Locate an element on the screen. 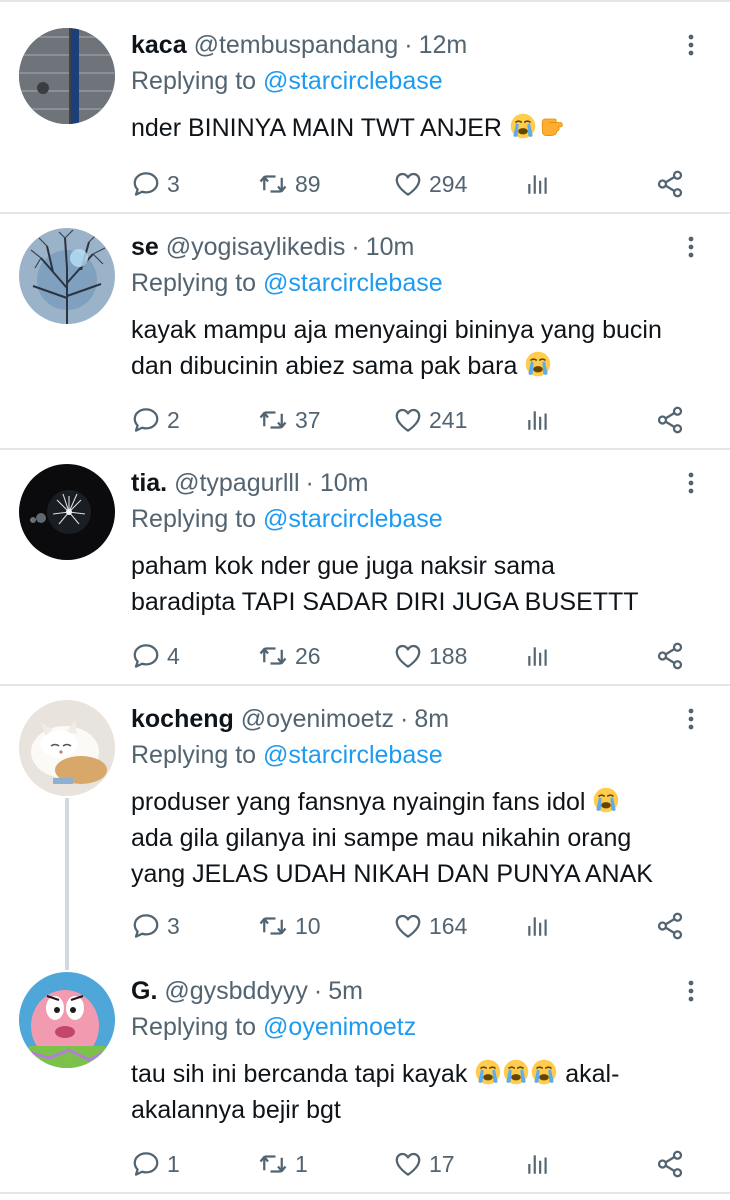 The image size is (730, 1200). author-handle: @gysbddyyy is located at coordinates (236, 991).